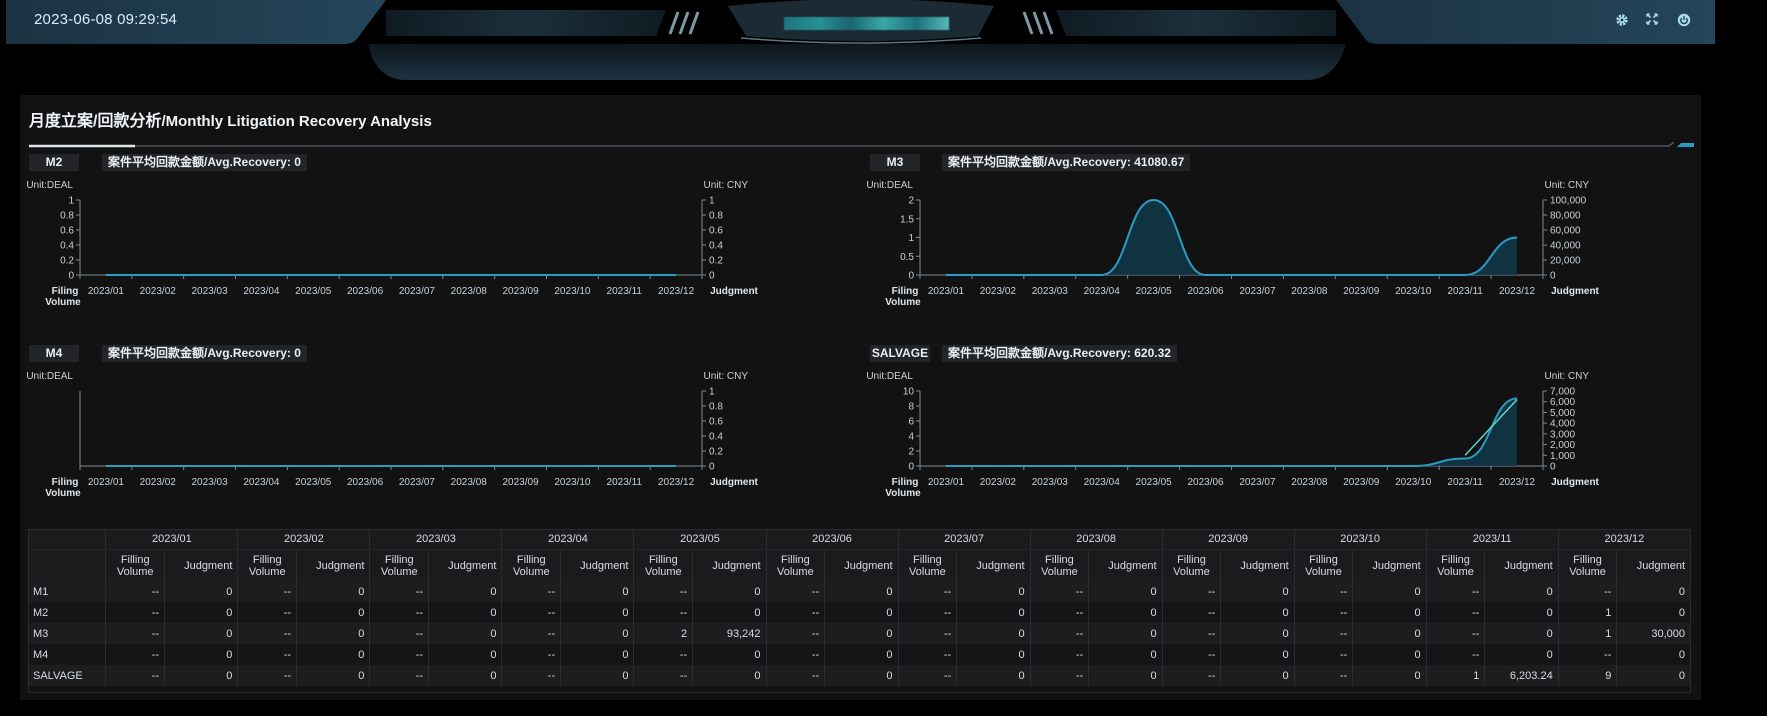  Describe the element at coordinates (365, 291) in the screenshot. I see `x-category-label: 2023/06` at that location.